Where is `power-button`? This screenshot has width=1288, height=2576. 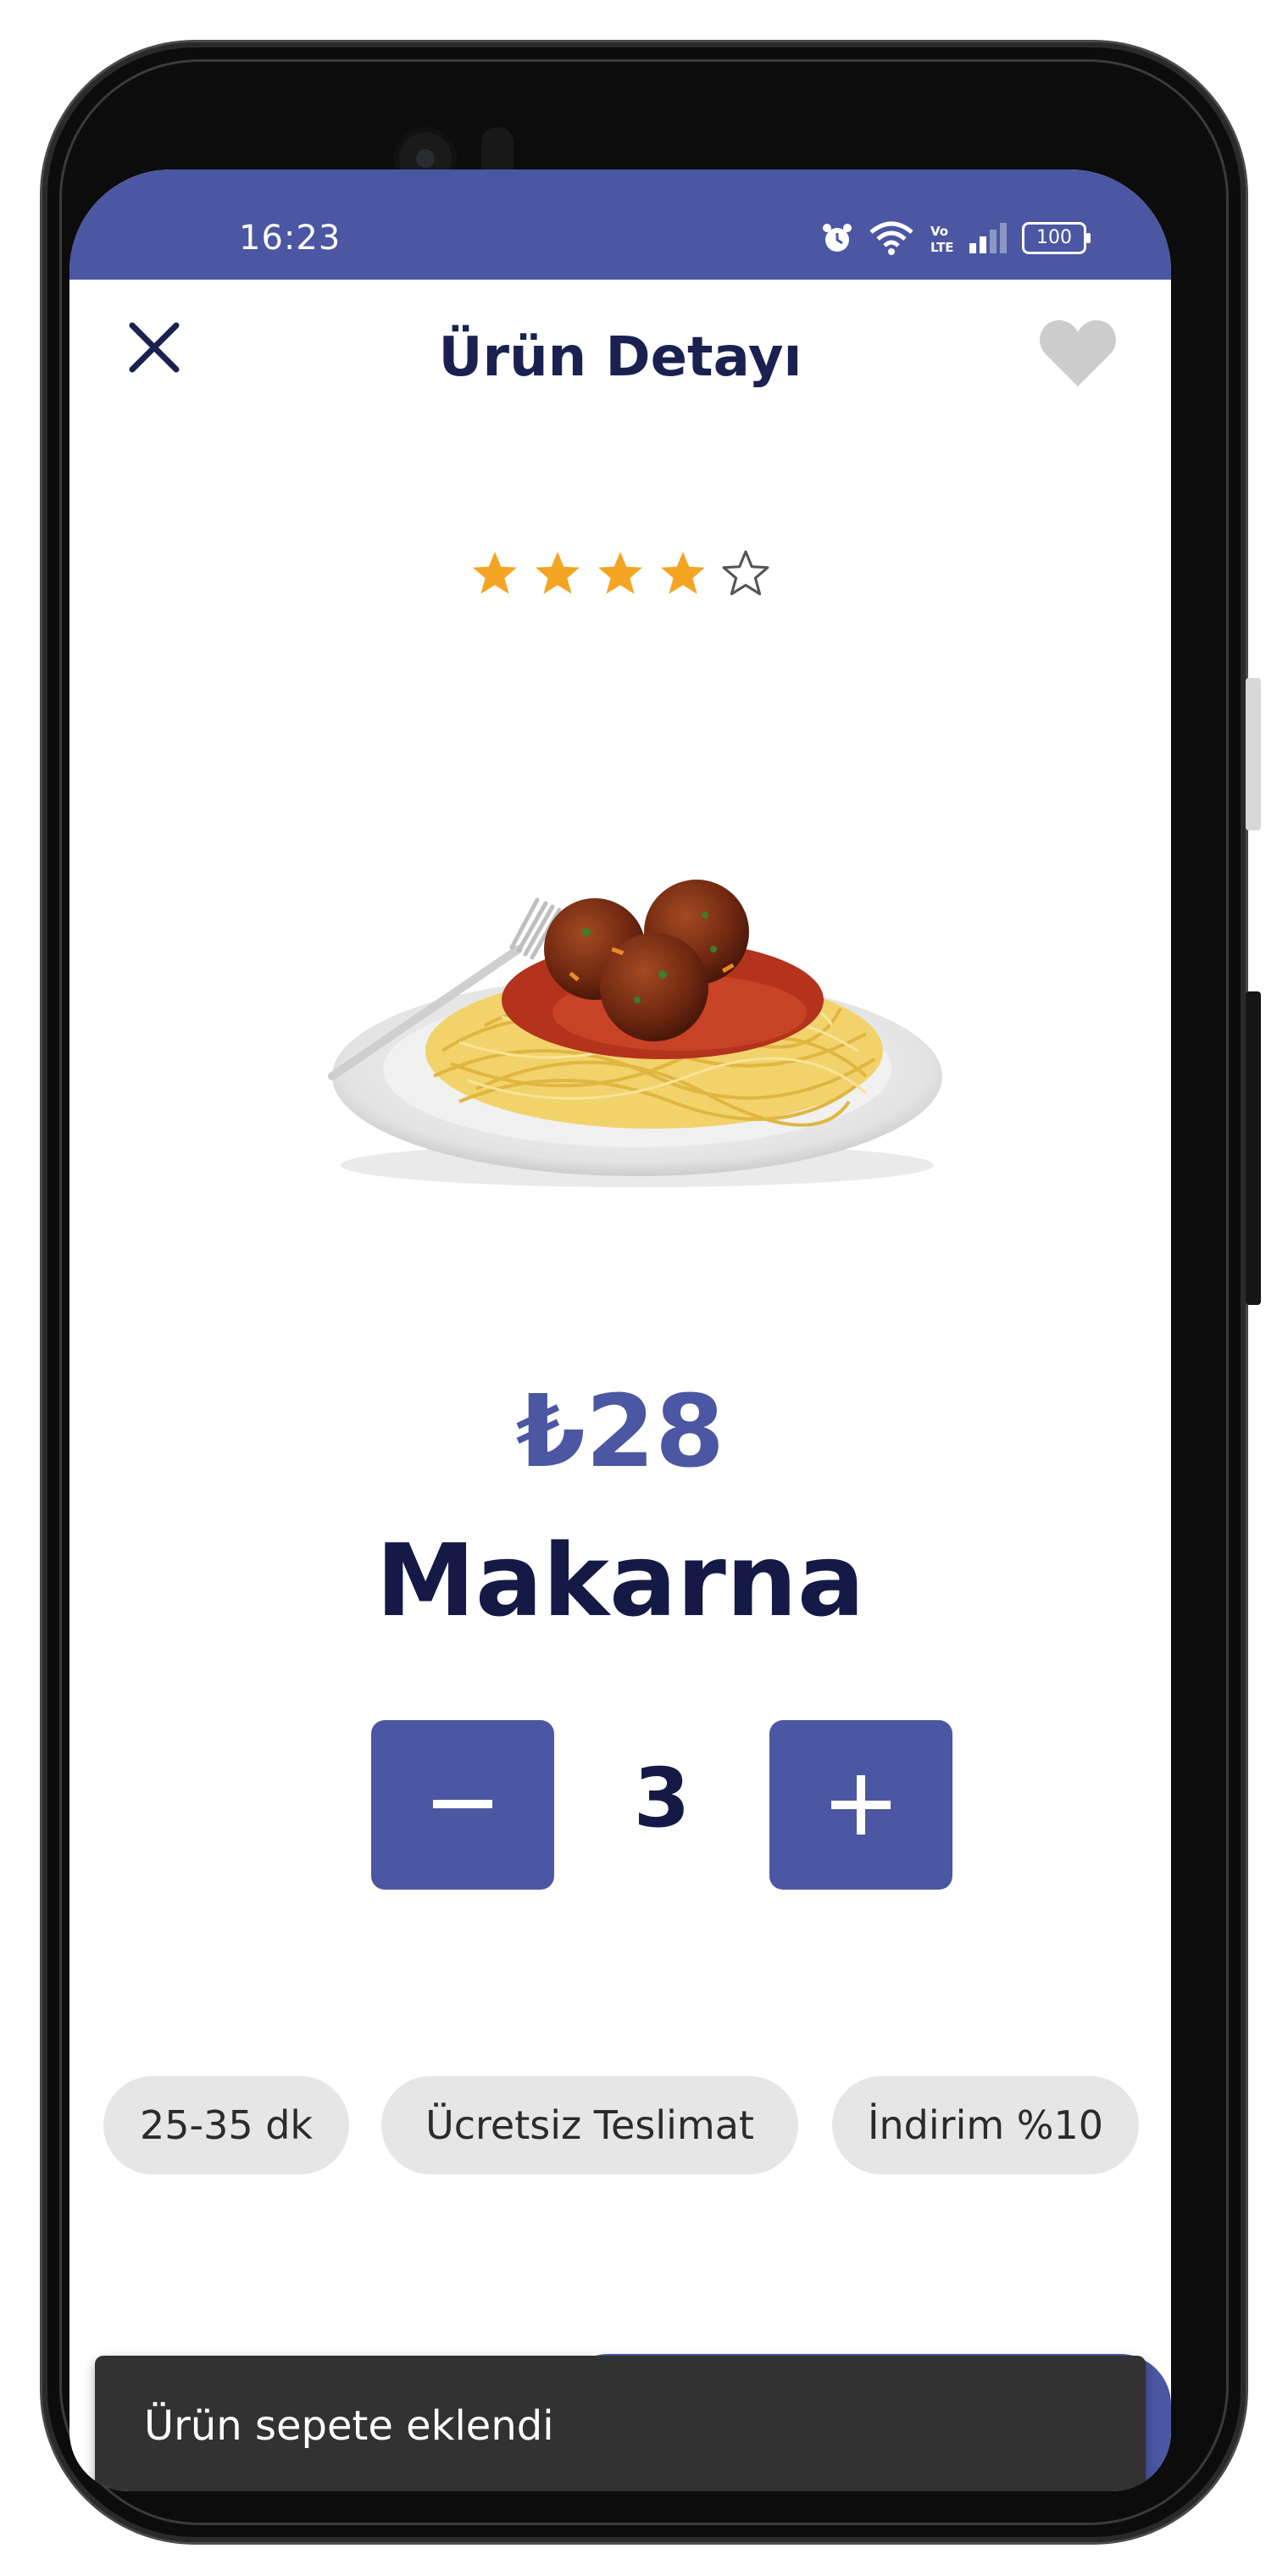
power-button is located at coordinates (1253, 754).